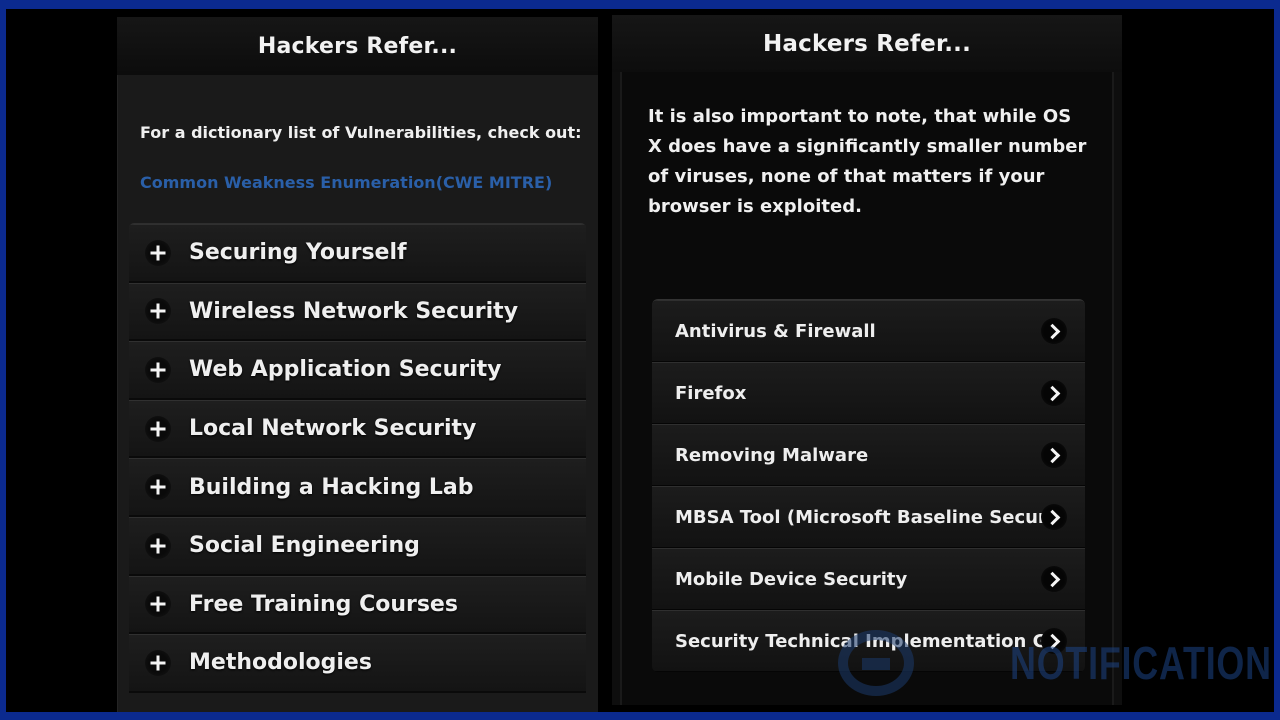  What do you see at coordinates (354, 311) in the screenshot?
I see `accordion-item-label: Wireless Network Security` at bounding box center [354, 311].